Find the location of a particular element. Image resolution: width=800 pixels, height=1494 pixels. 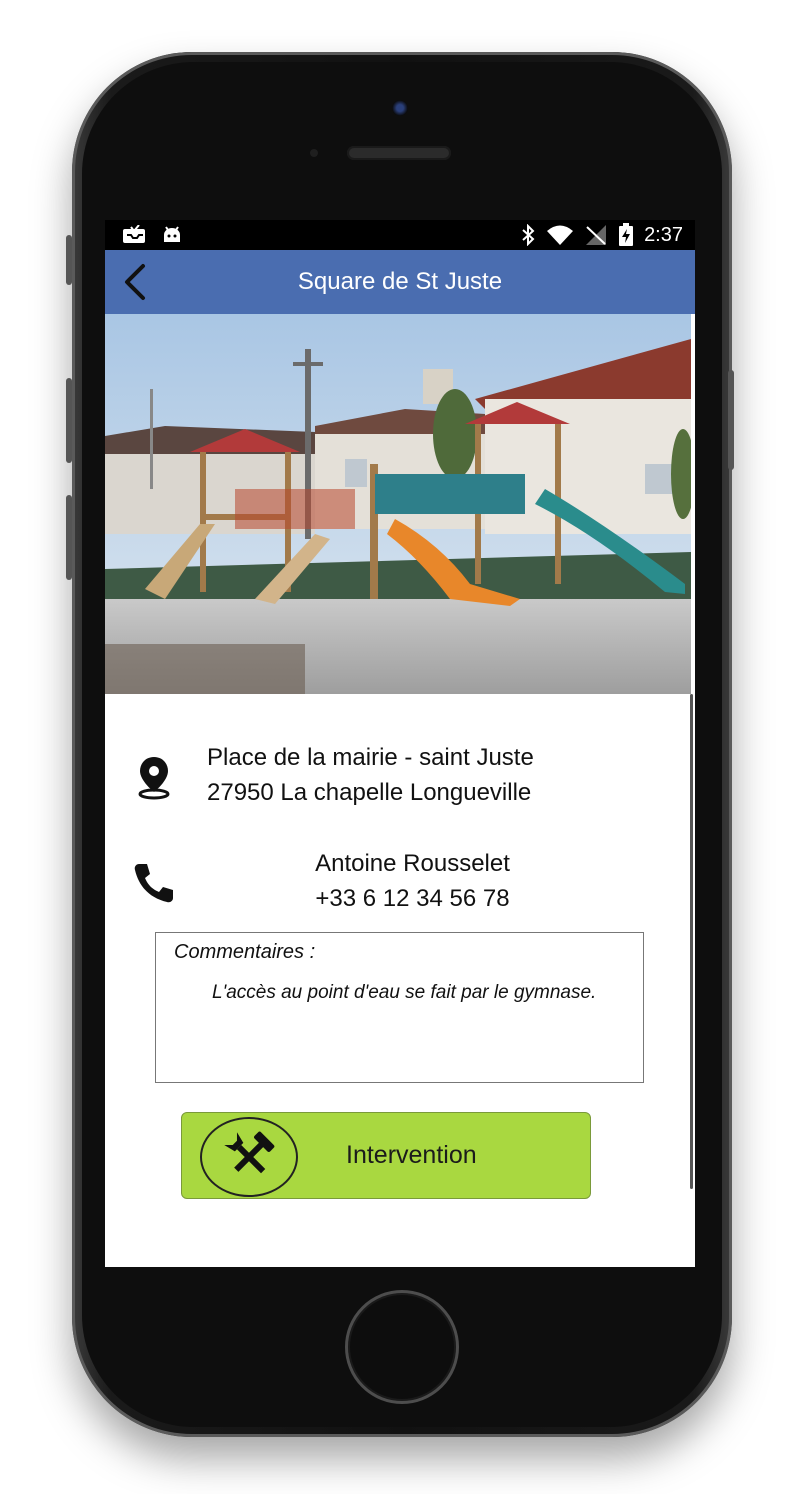

front-camera is located at coordinates (400, 108).